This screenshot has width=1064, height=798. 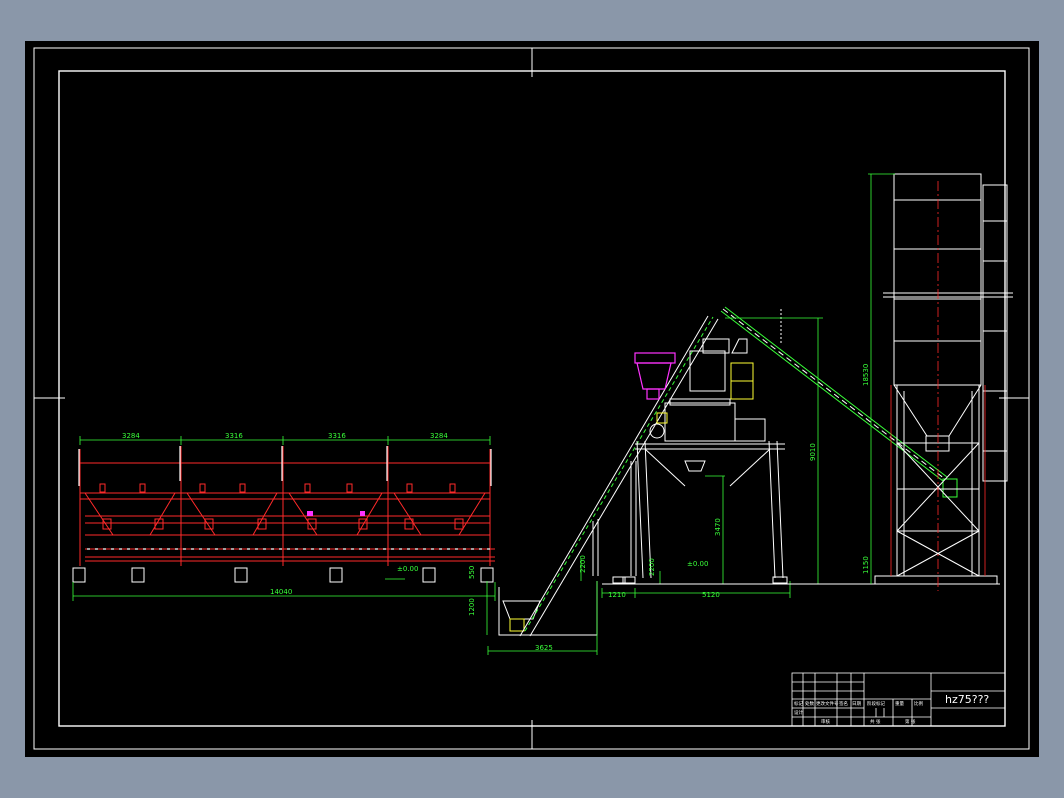 What do you see at coordinates (718, 527) in the screenshot?
I see `discharge-height-dim: 3470` at bounding box center [718, 527].